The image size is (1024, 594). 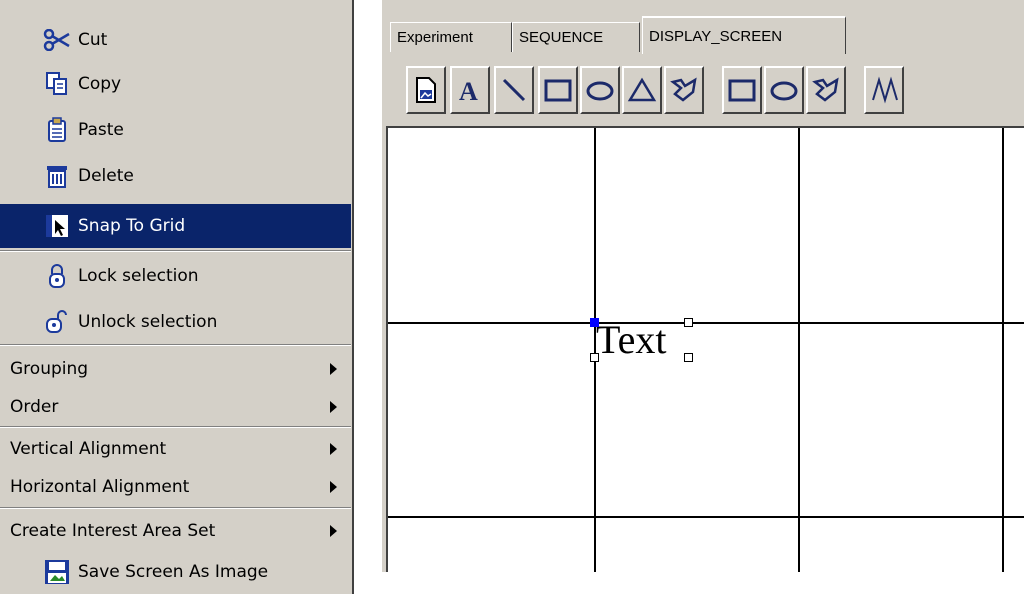 I want to click on tab-label: DISPLAY_SCREEN, so click(x=716, y=36).